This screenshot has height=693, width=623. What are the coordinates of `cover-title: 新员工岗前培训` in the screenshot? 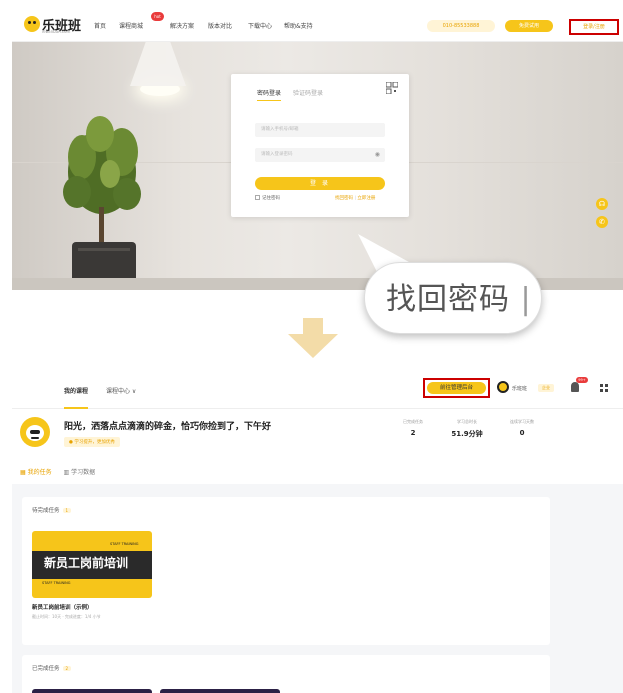 It's located at (86, 563).